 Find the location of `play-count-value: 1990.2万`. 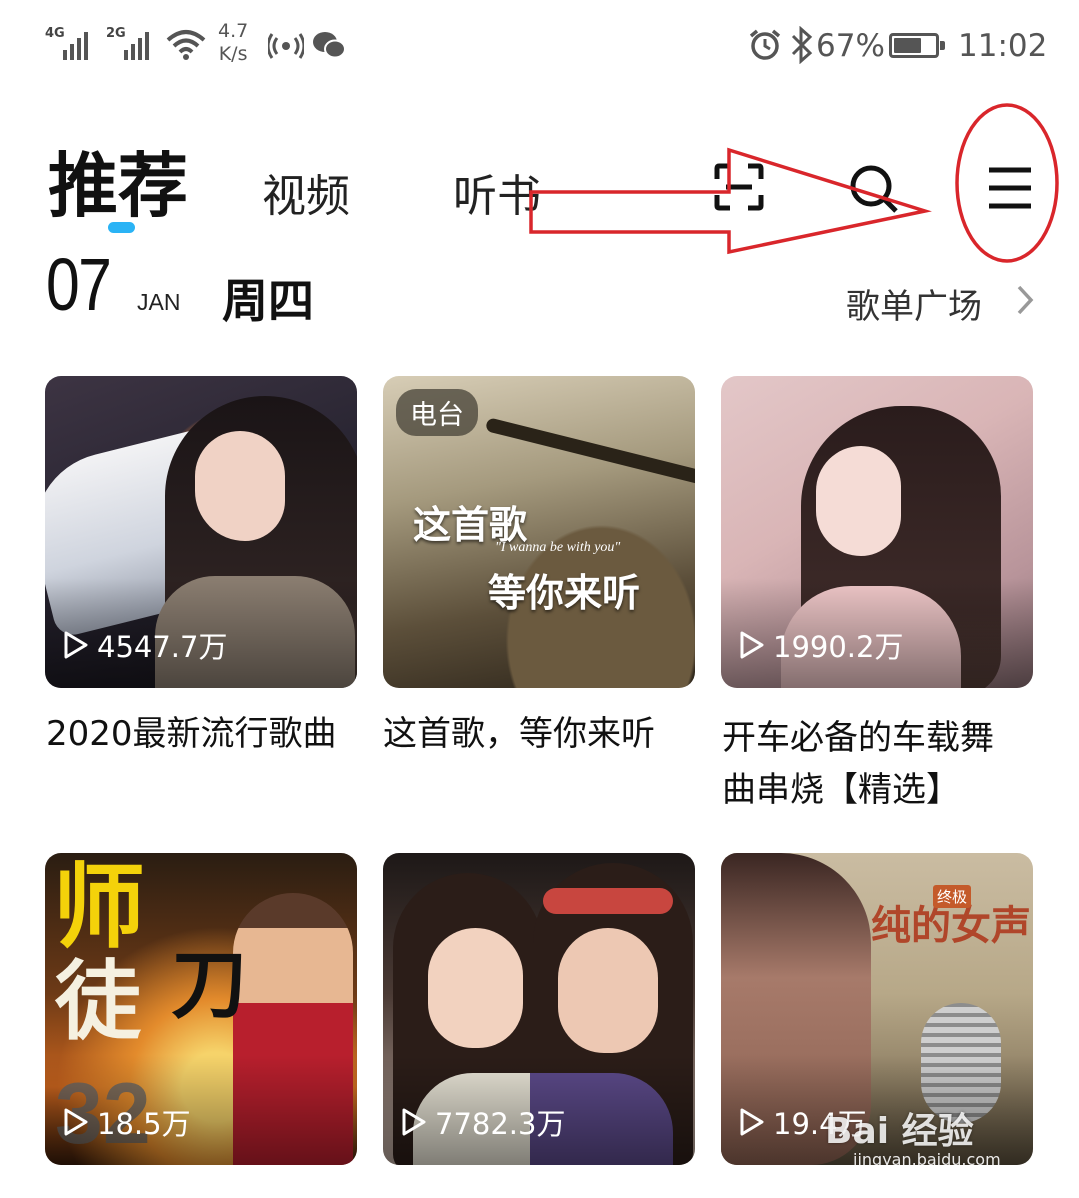

play-count-value: 1990.2万 is located at coordinates (838, 647).